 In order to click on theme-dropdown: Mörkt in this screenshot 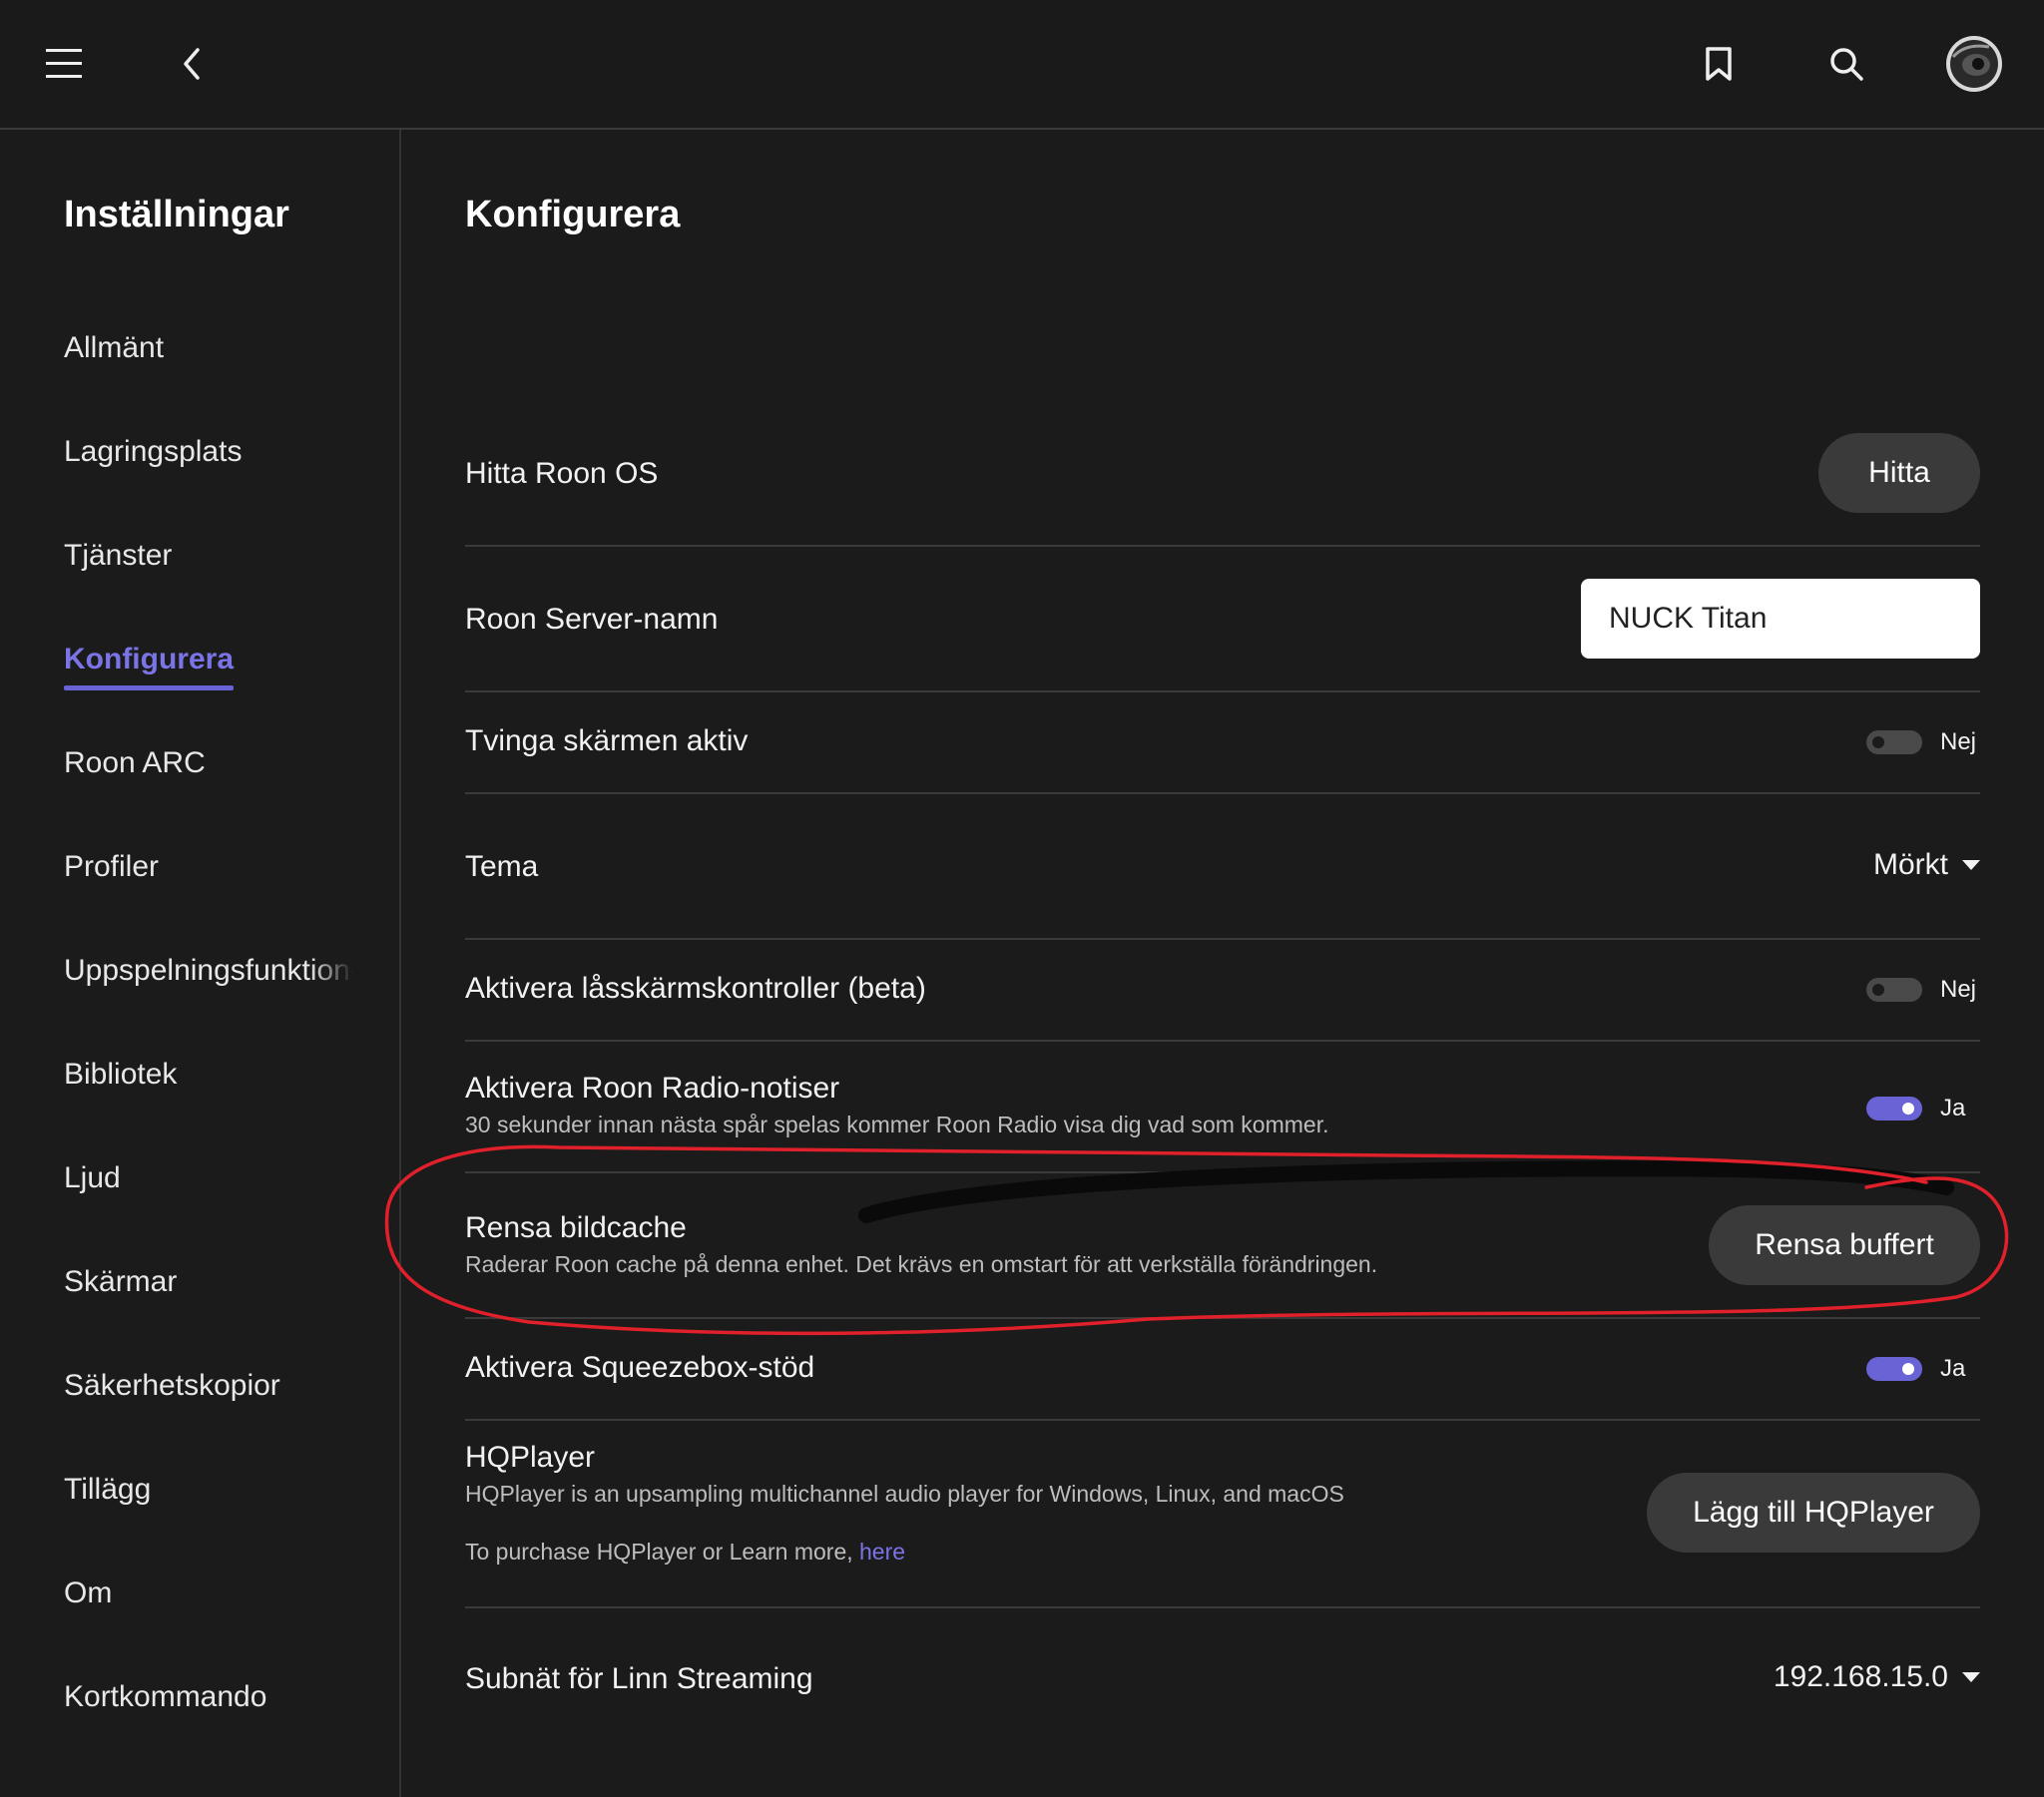, I will do `click(1926, 865)`.